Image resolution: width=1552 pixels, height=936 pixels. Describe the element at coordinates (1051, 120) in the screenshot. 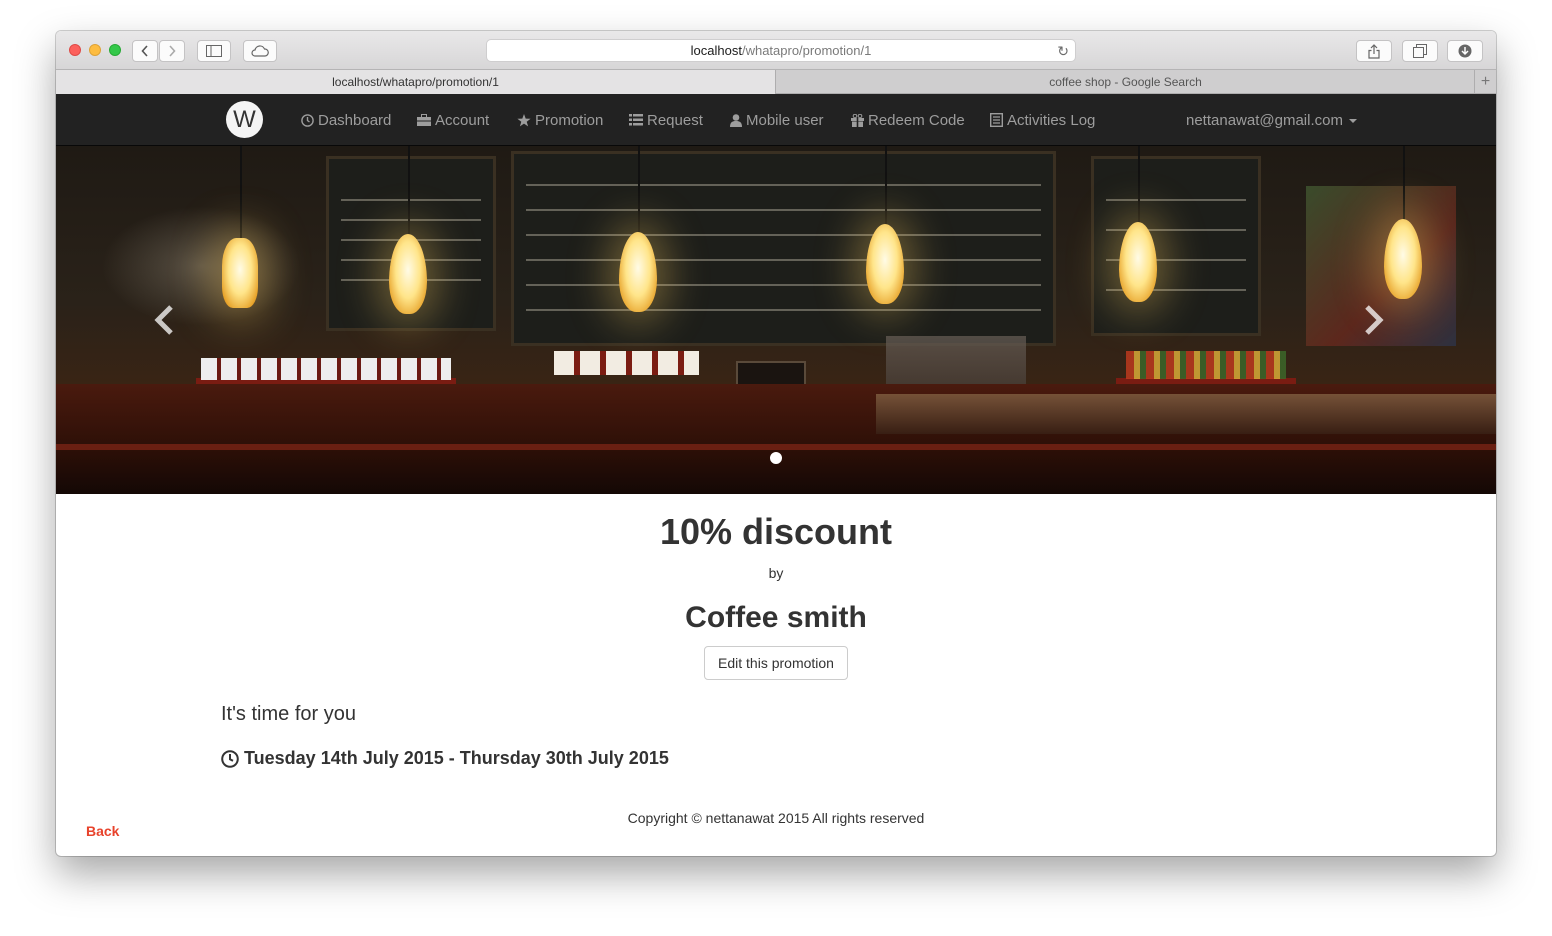

I see `nav-label: Activities Log` at that location.